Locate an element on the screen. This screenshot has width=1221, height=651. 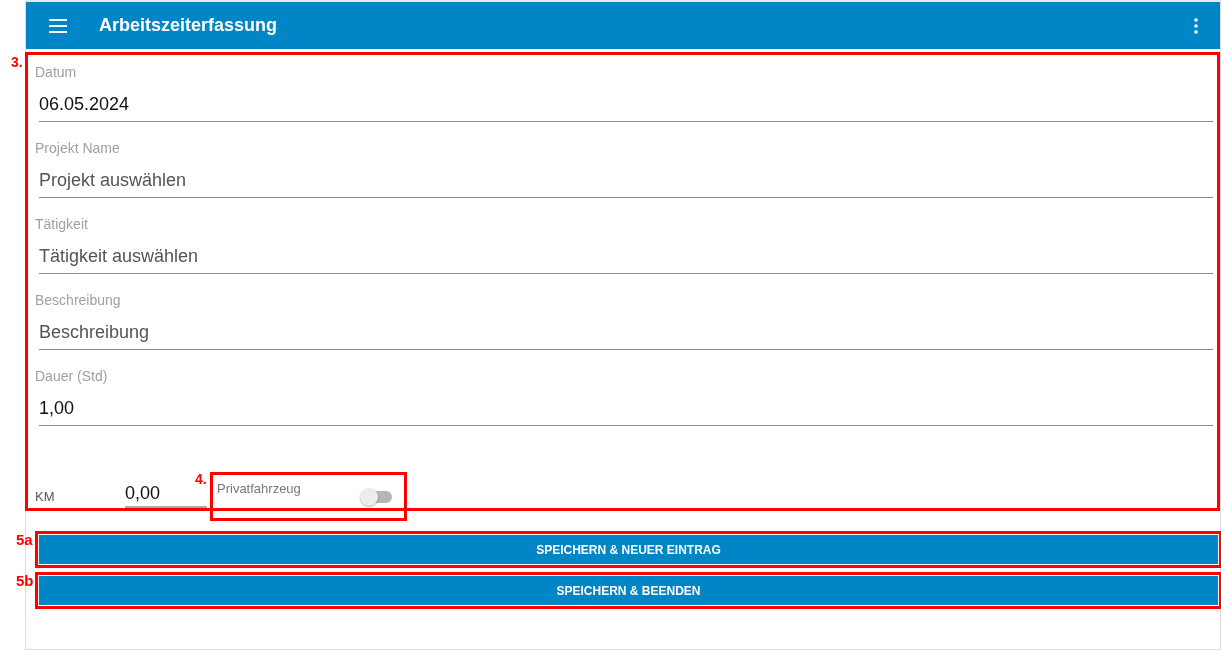
input-field: 06.05.2024 is located at coordinates (626, 106).